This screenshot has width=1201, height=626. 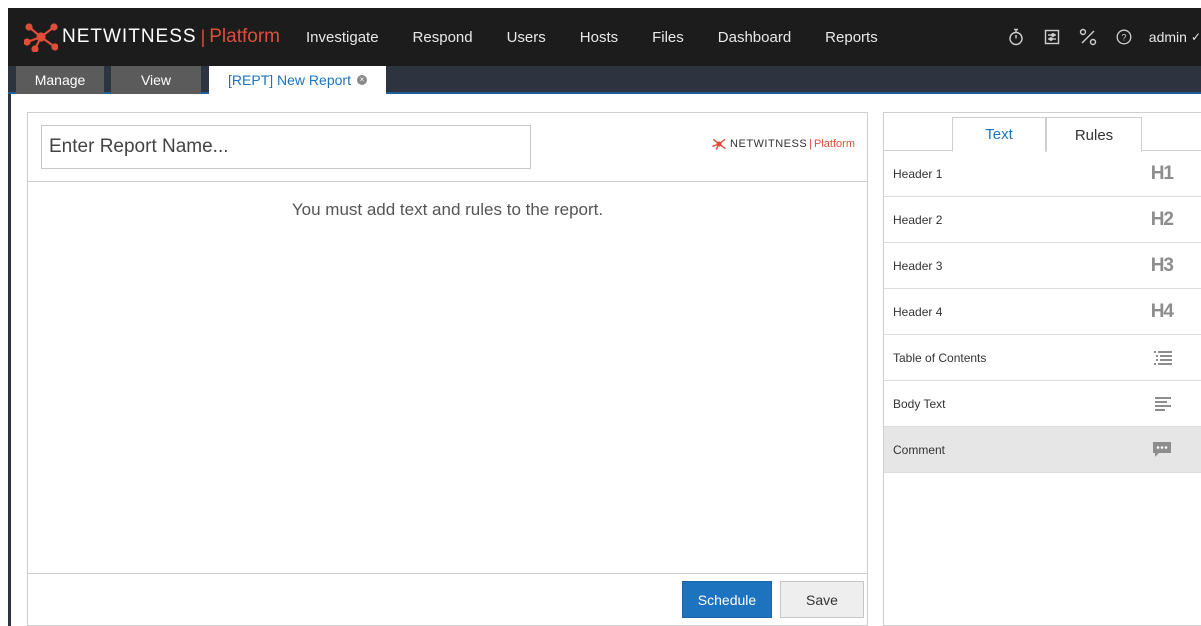 I want to click on nav-reports: Reports, so click(x=851, y=37).